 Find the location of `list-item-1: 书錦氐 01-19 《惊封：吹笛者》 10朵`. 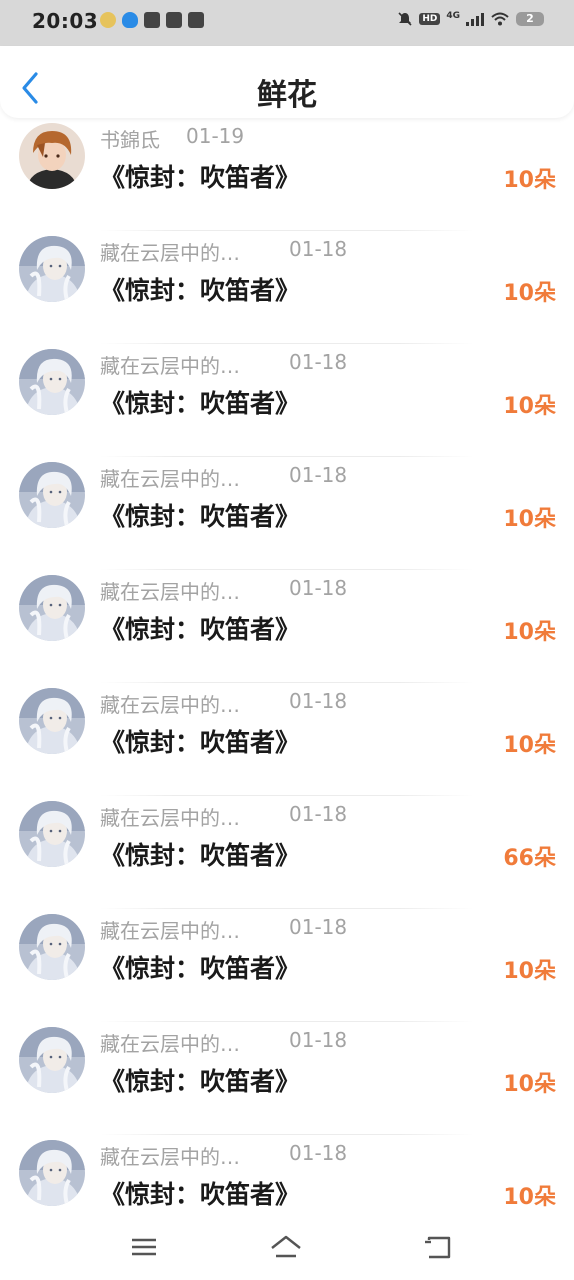

list-item-1: 书錦氐 01-19 《惊封：吹笛者》 10朵 is located at coordinates (287, 174).